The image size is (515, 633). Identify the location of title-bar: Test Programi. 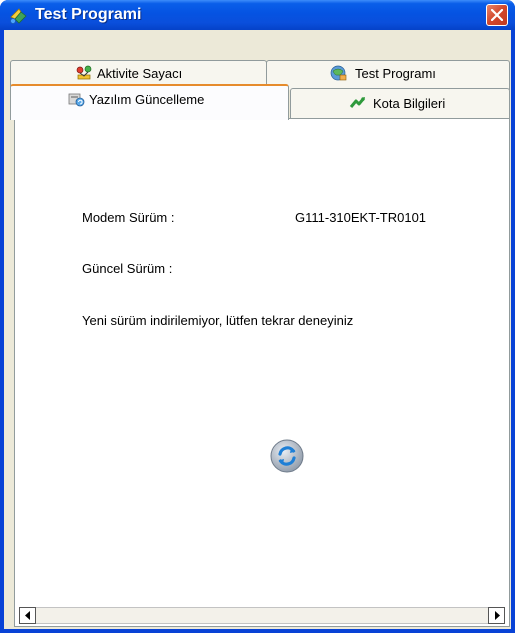
(257, 15).